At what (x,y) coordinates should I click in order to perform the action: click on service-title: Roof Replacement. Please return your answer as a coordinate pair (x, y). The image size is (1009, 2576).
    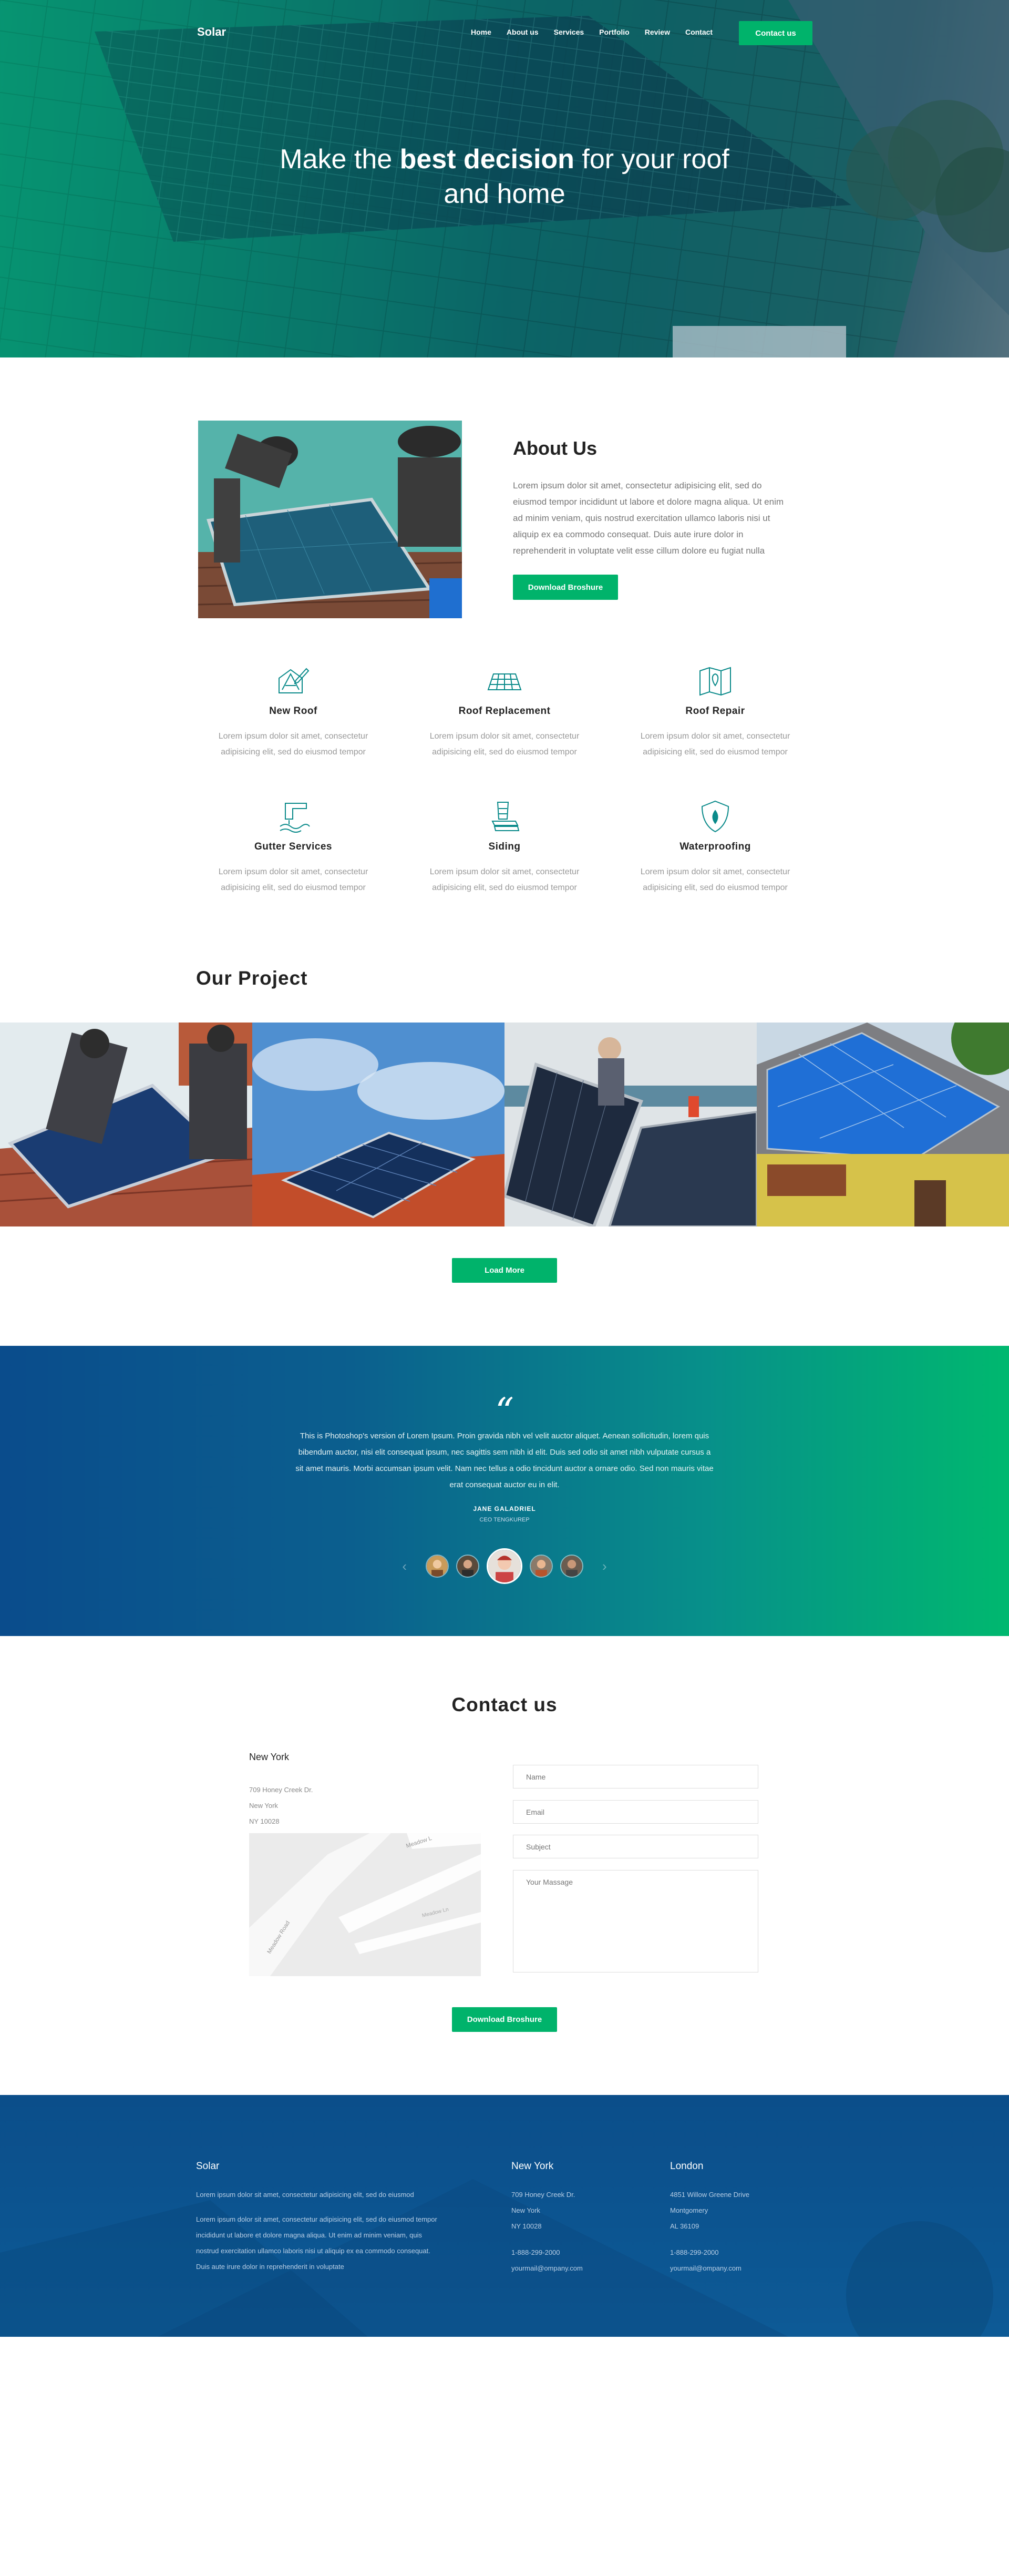
    Looking at the image, I should click on (504, 711).